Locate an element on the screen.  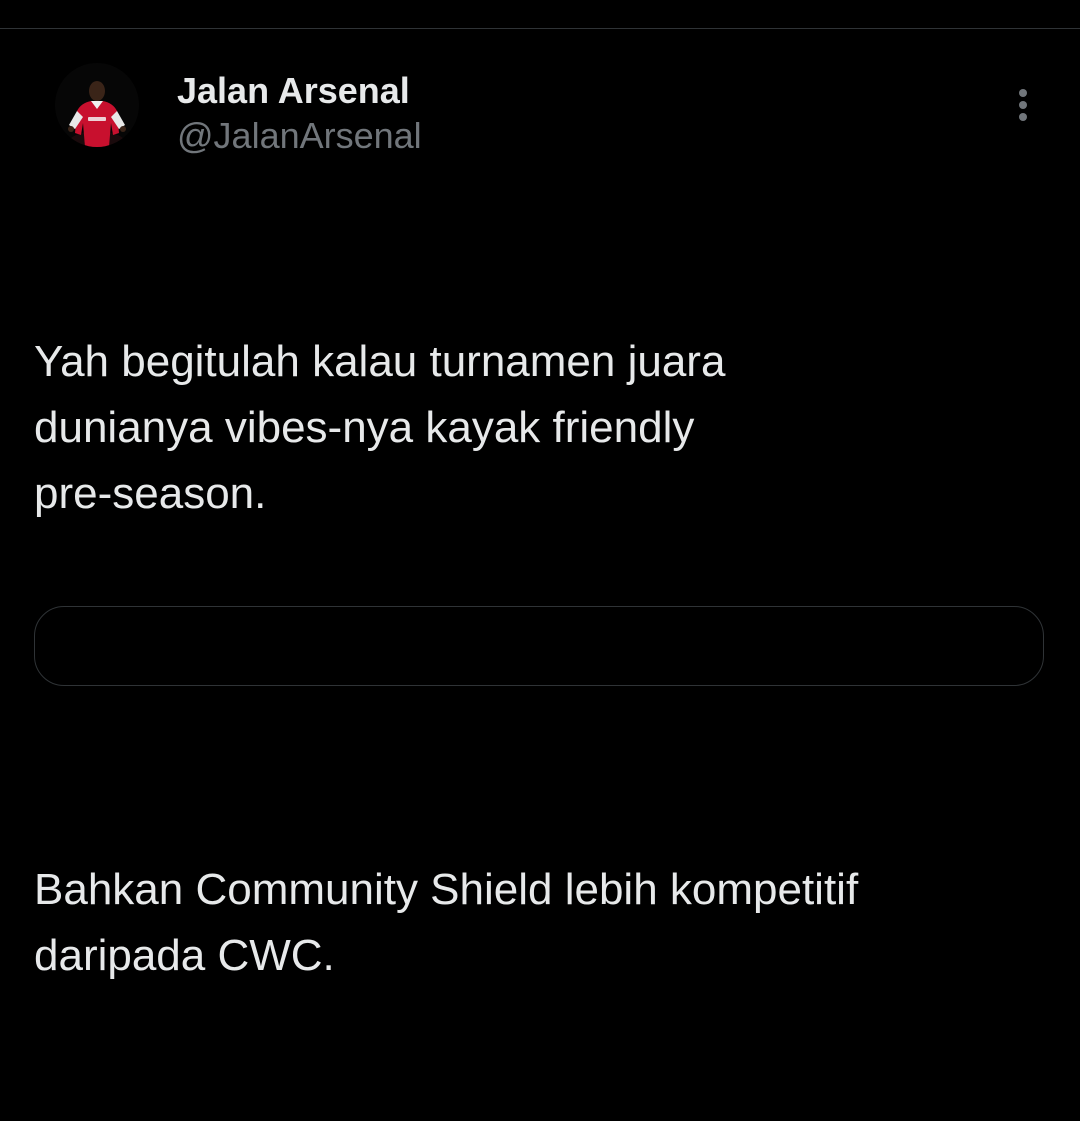
tweet-author: Jalan Arsenal @JalanArsenal is located at coordinates (299, 114).